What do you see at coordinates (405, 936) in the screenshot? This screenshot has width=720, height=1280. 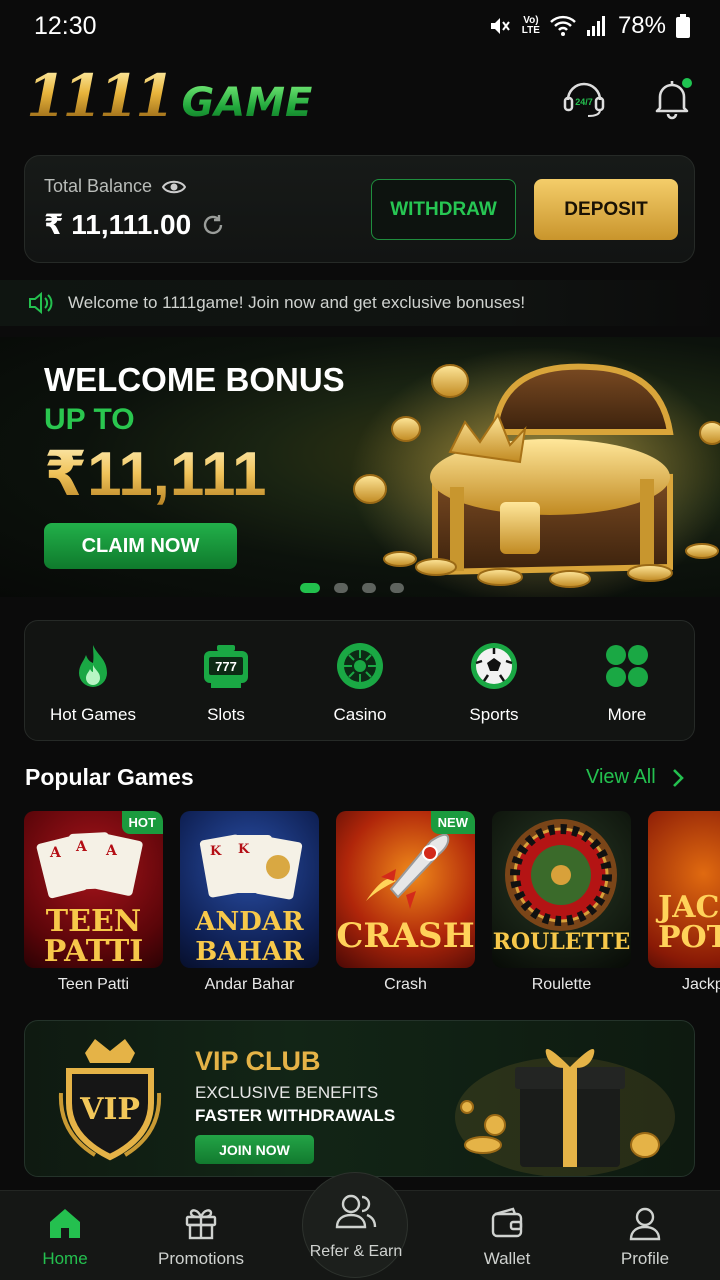 I see `game-art-title: CRASH` at bounding box center [405, 936].